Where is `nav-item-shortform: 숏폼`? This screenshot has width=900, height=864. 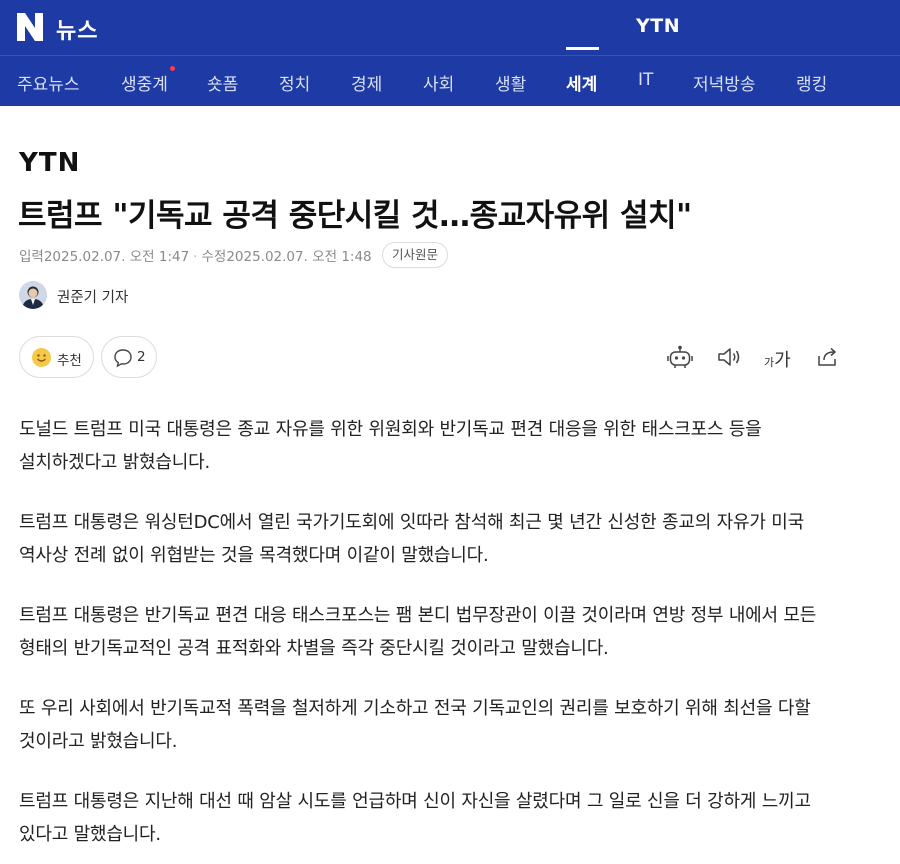
nav-item-shortform: 숏폼 is located at coordinates (222, 82).